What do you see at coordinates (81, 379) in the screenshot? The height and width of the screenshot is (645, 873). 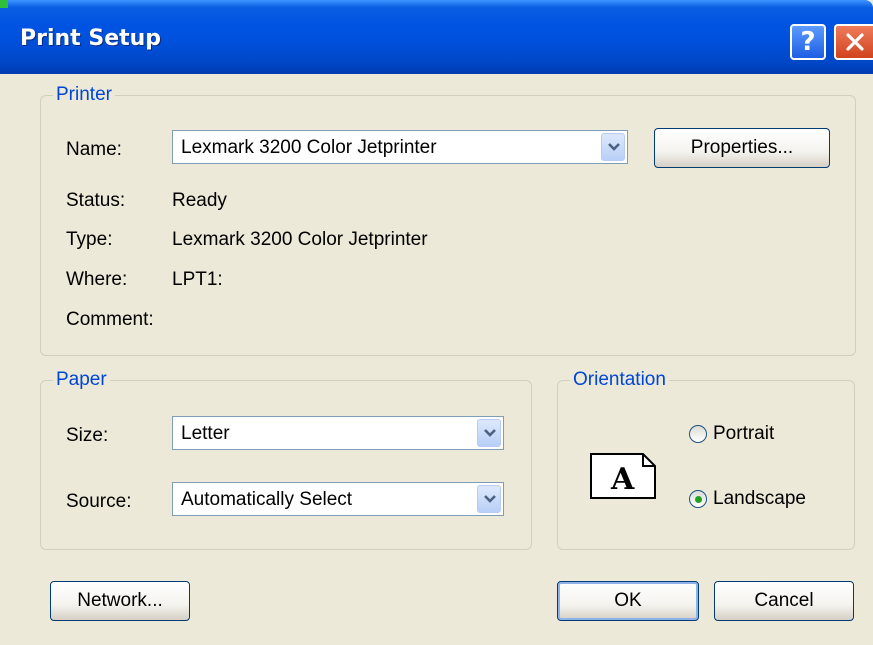 I see `paper-group-legend: Paper` at bounding box center [81, 379].